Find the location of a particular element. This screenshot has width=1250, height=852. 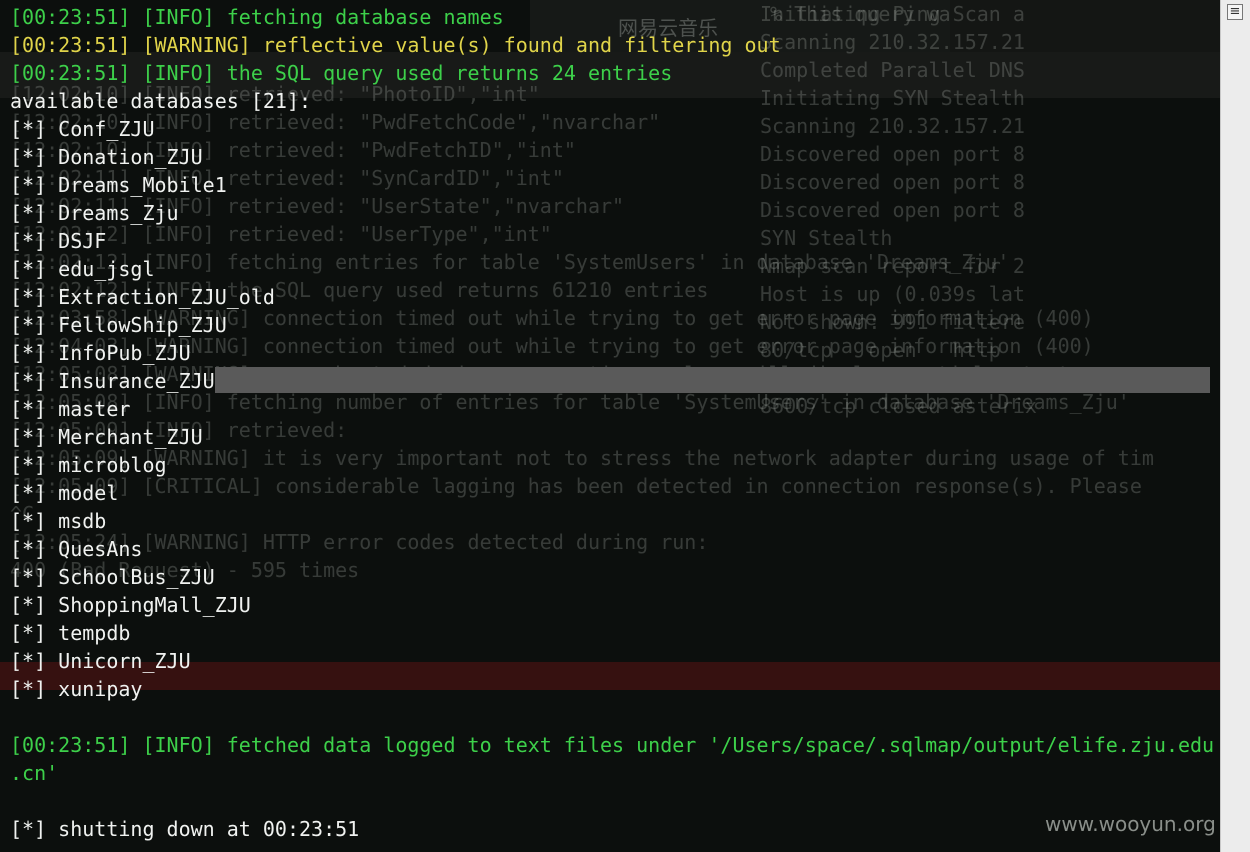

terminal-line: [*] Insurance_ZJU is located at coordinates (112, 381).